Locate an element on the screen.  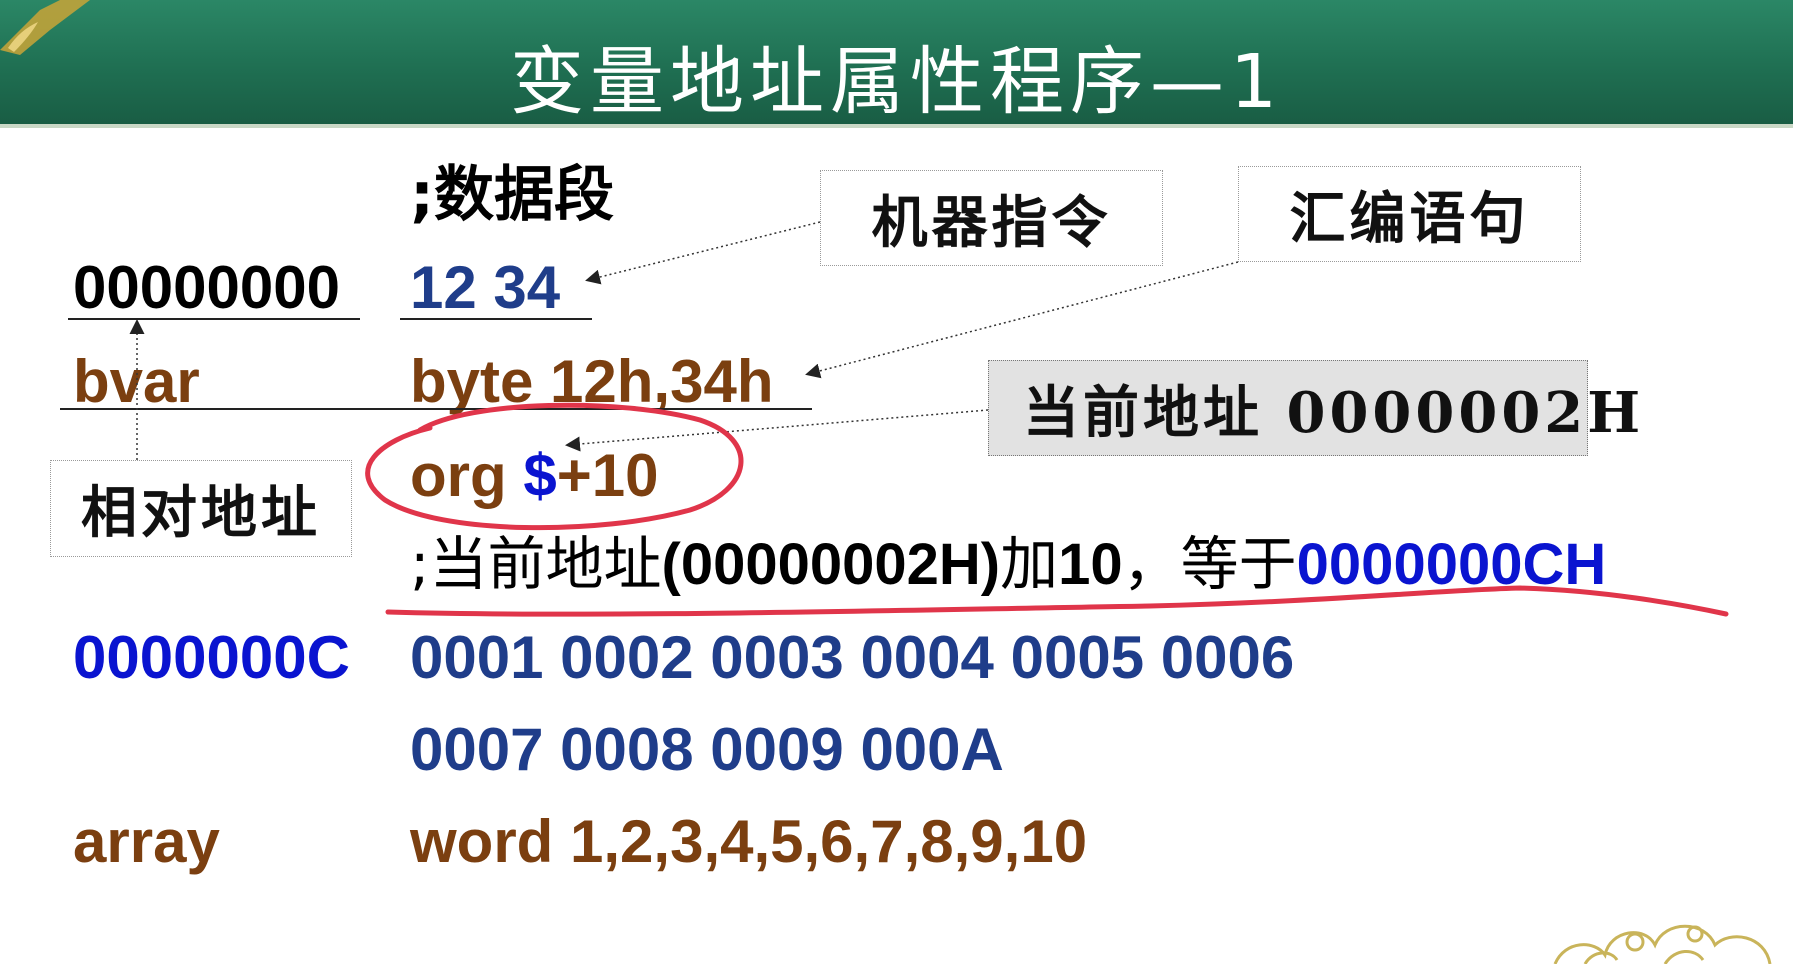
machine-bytes-12-34: 12 34 is located at coordinates (485, 287).